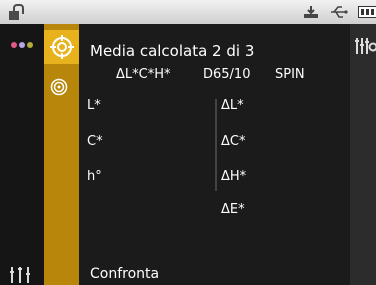  Describe the element at coordinates (363, 154) in the screenshot. I see `right-toolbar` at that location.